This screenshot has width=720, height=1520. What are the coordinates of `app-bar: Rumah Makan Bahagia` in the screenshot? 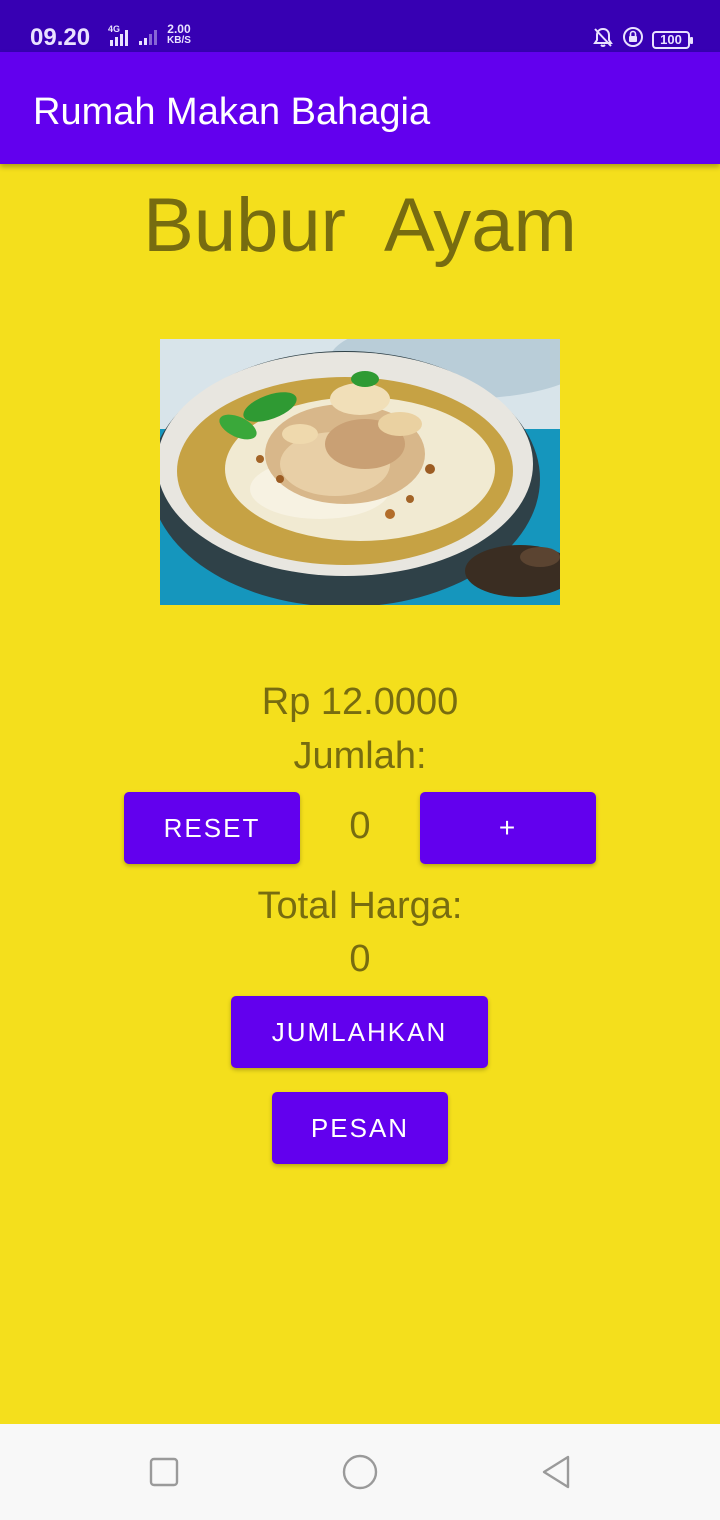 It's located at (360, 108).